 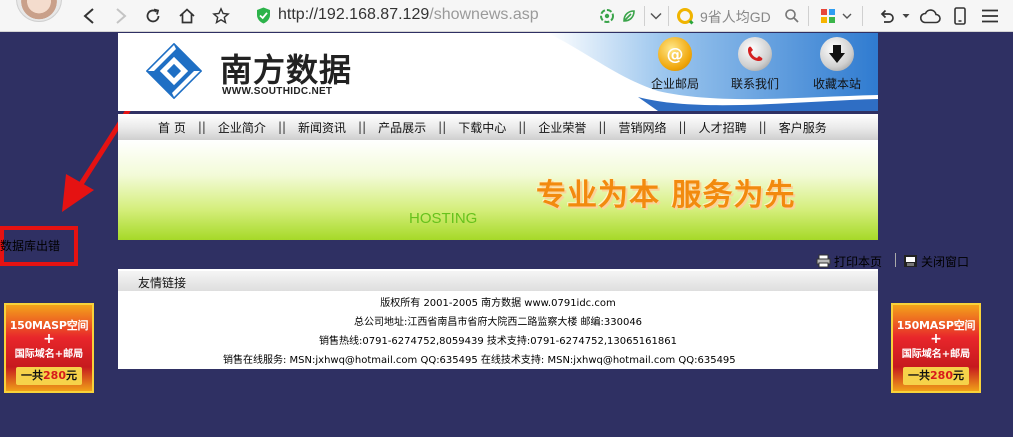 What do you see at coordinates (482, 127) in the screenshot?
I see `nav-downloads: 下载中心` at bounding box center [482, 127].